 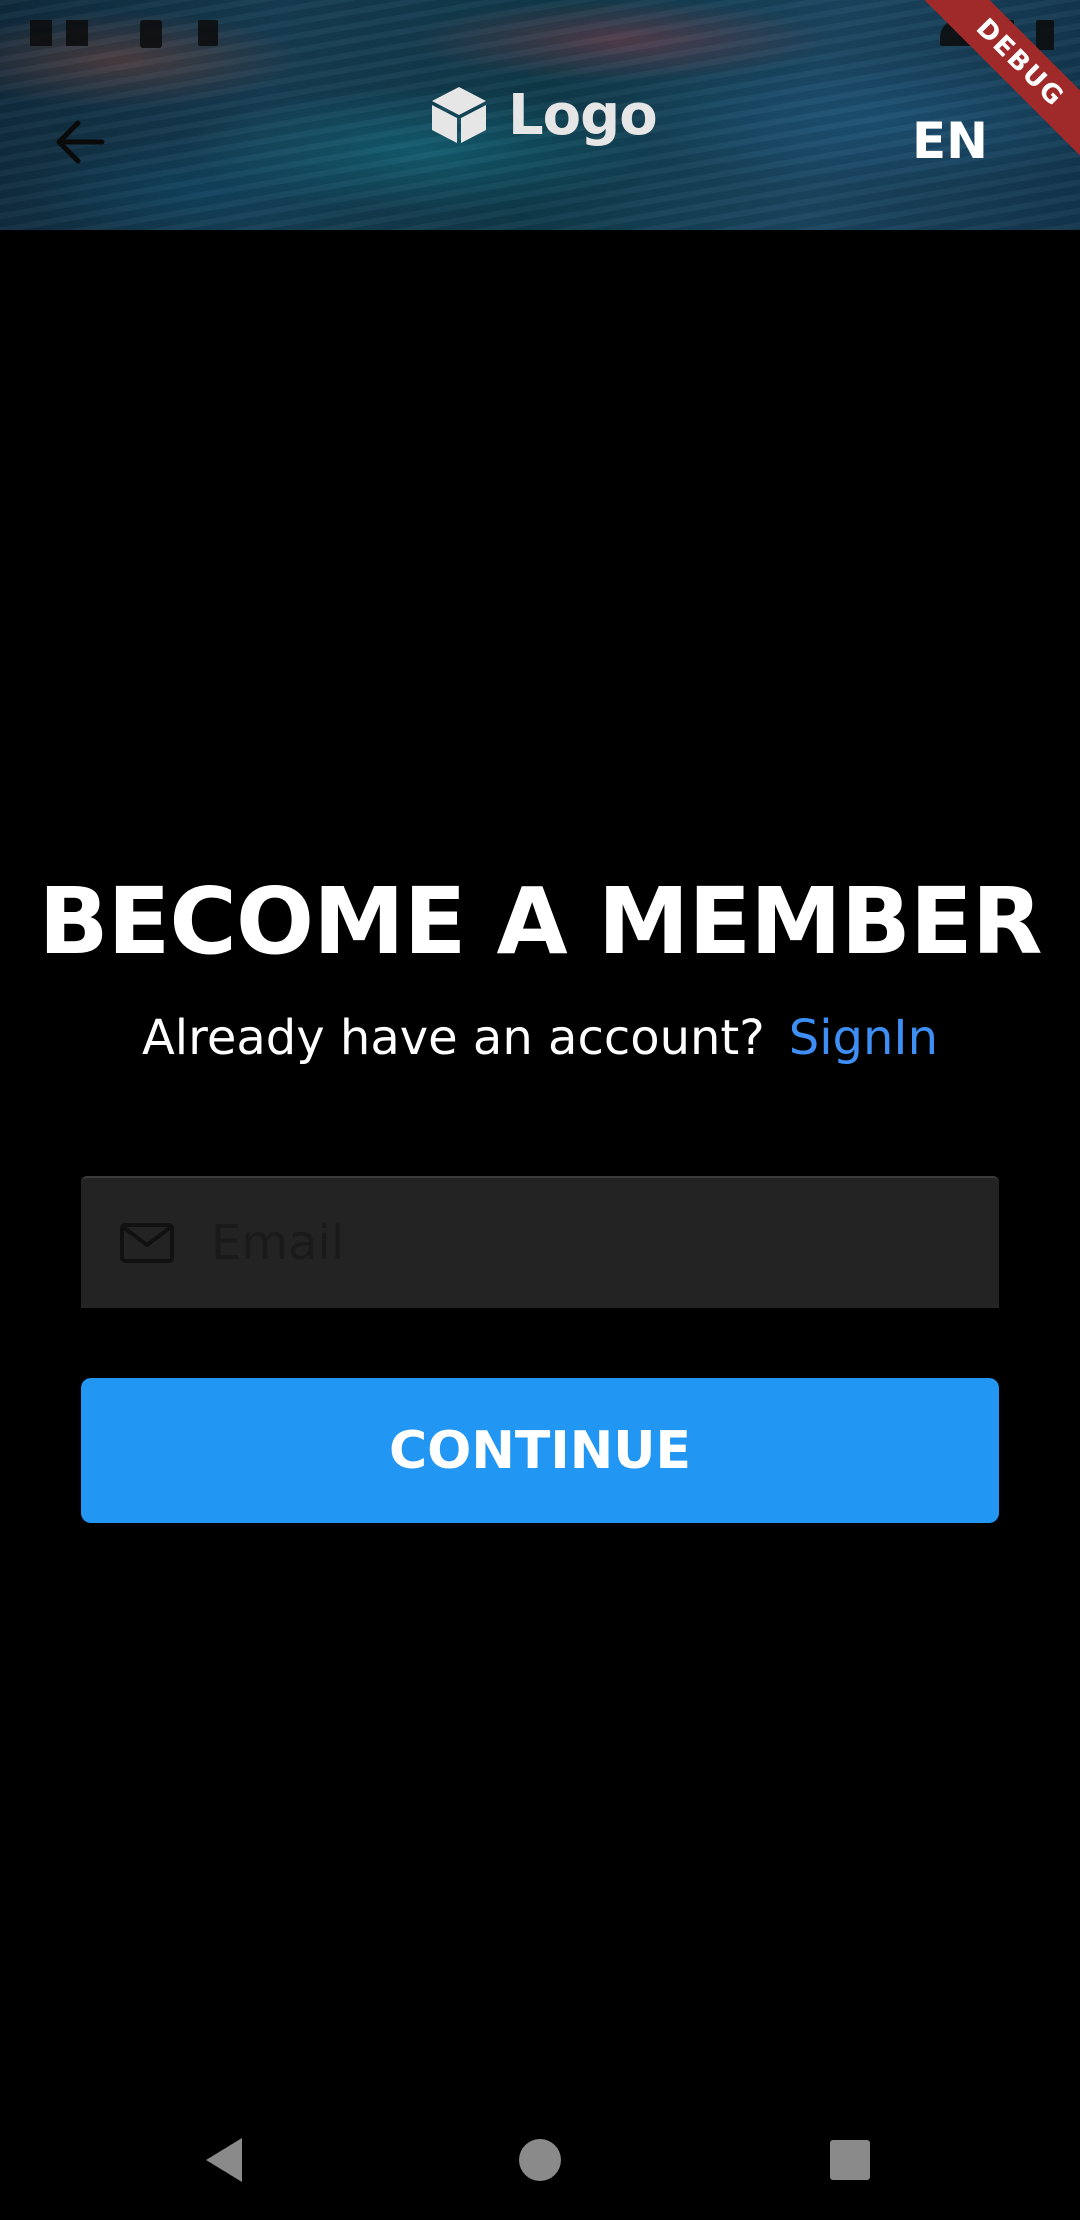 I want to click on email-input, so click(x=581, y=1243).